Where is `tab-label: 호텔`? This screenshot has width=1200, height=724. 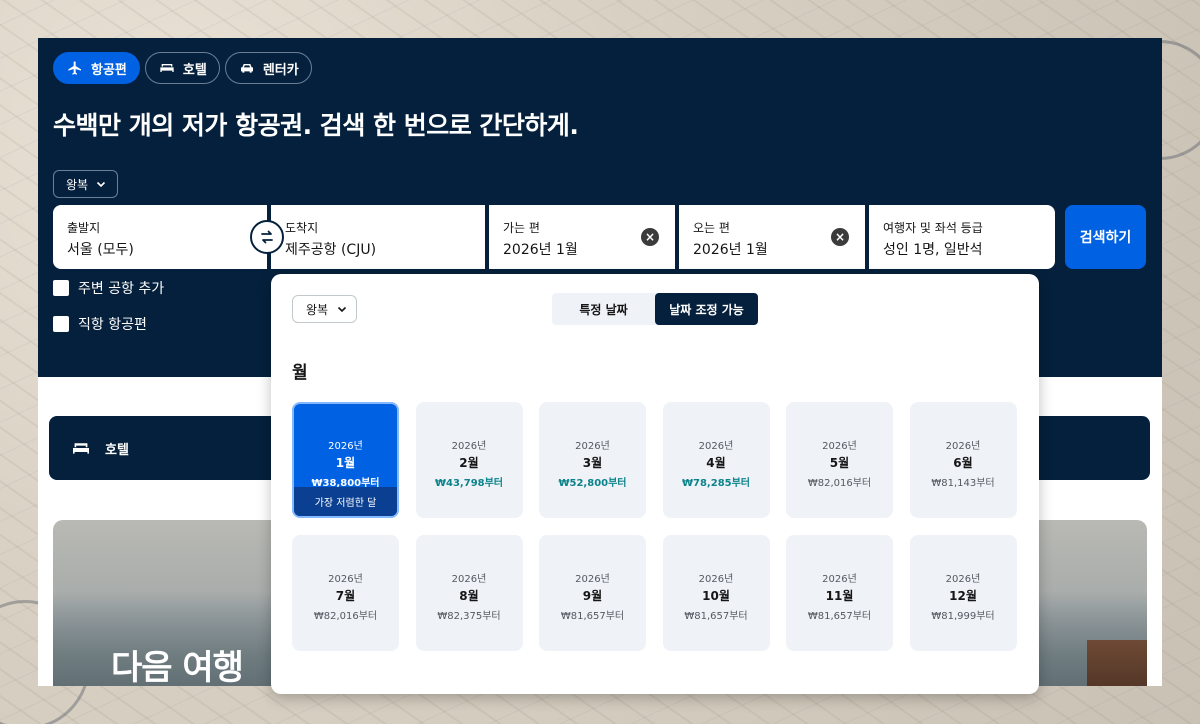
tab-label: 호텔 is located at coordinates (194, 70).